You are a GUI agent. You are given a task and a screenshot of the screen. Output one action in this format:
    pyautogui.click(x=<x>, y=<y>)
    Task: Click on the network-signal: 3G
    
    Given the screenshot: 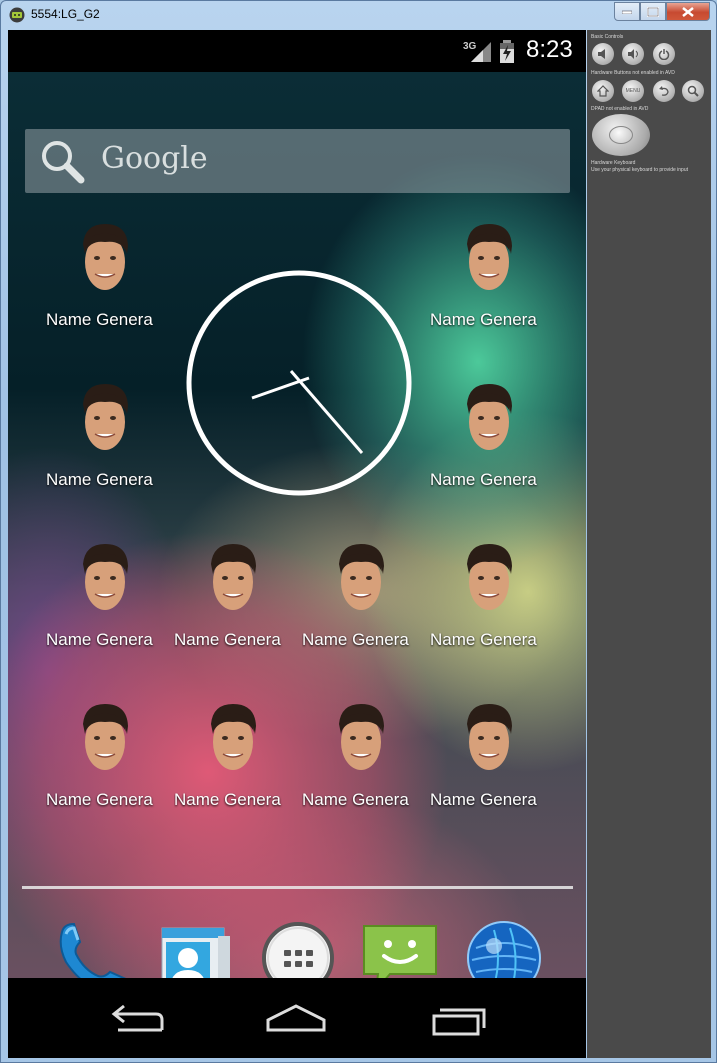 What is the action you would take?
    pyautogui.click(x=478, y=53)
    